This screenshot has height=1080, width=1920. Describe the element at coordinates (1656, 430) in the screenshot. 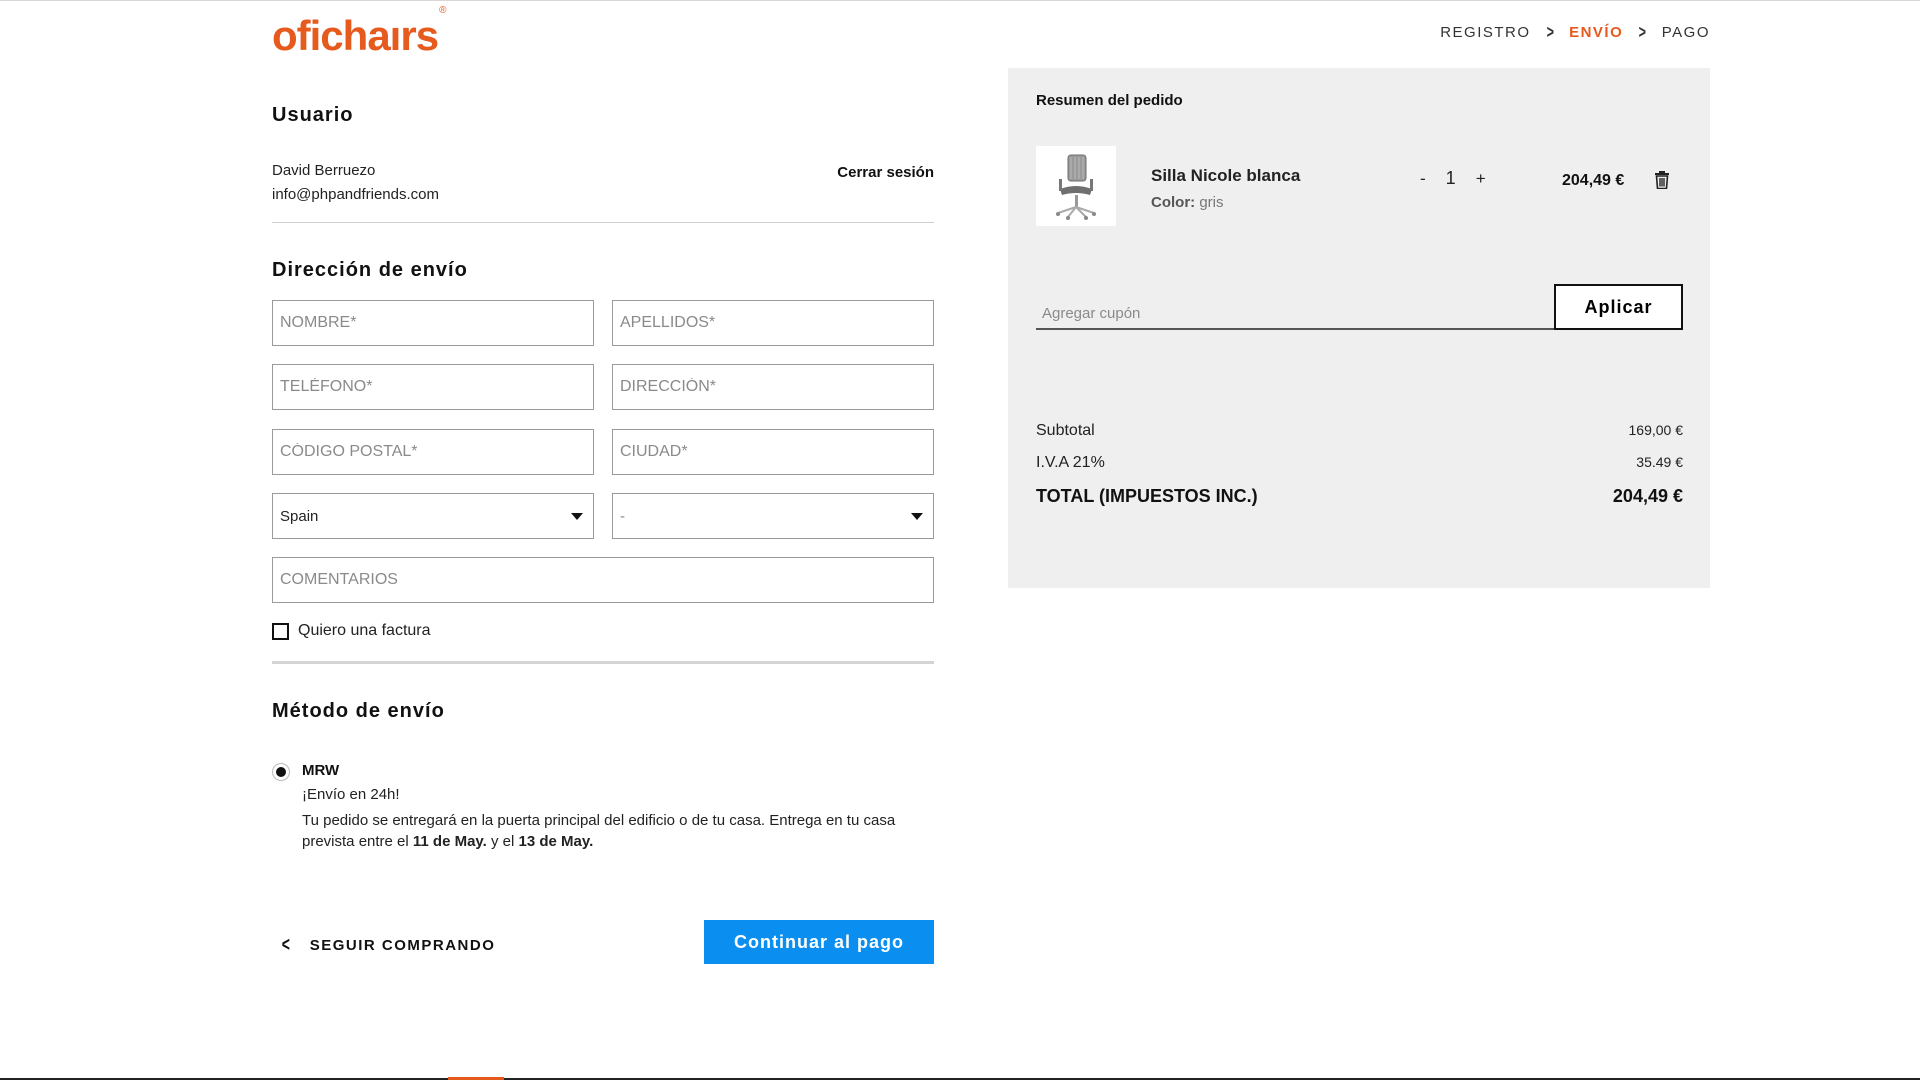

I see `subtotal-value: 169,00 €` at that location.